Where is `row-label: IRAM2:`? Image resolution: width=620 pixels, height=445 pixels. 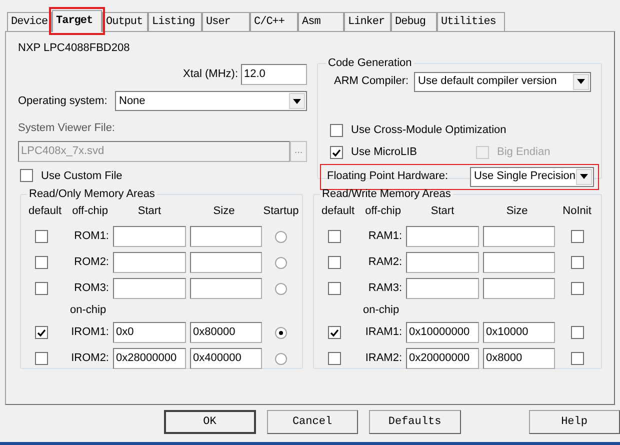
row-label: IRAM2: is located at coordinates (383, 358).